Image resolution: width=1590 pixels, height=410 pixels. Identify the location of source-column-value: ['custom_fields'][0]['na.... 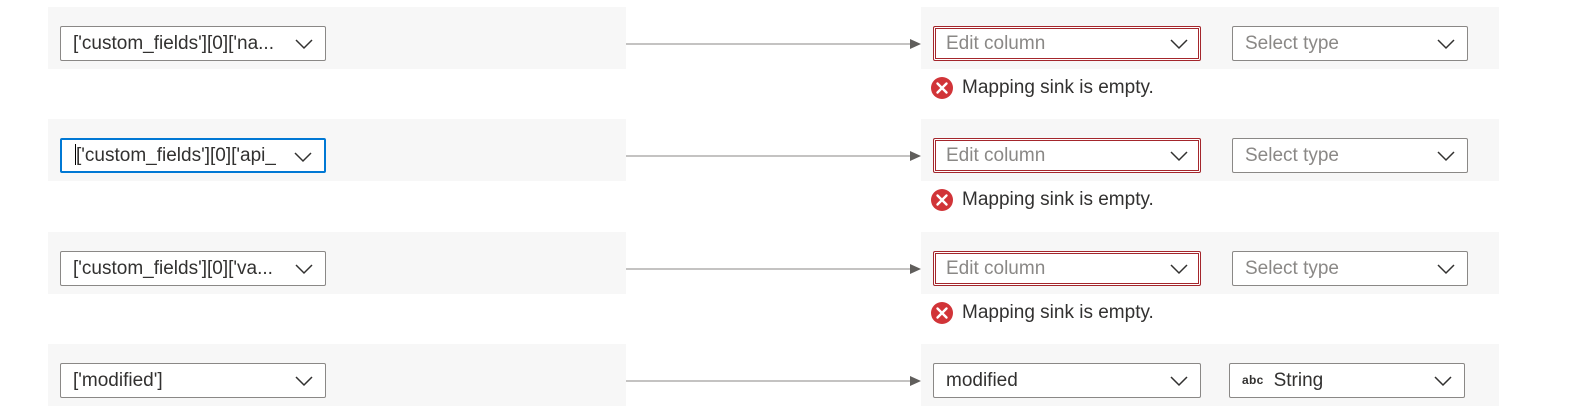
(173, 43).